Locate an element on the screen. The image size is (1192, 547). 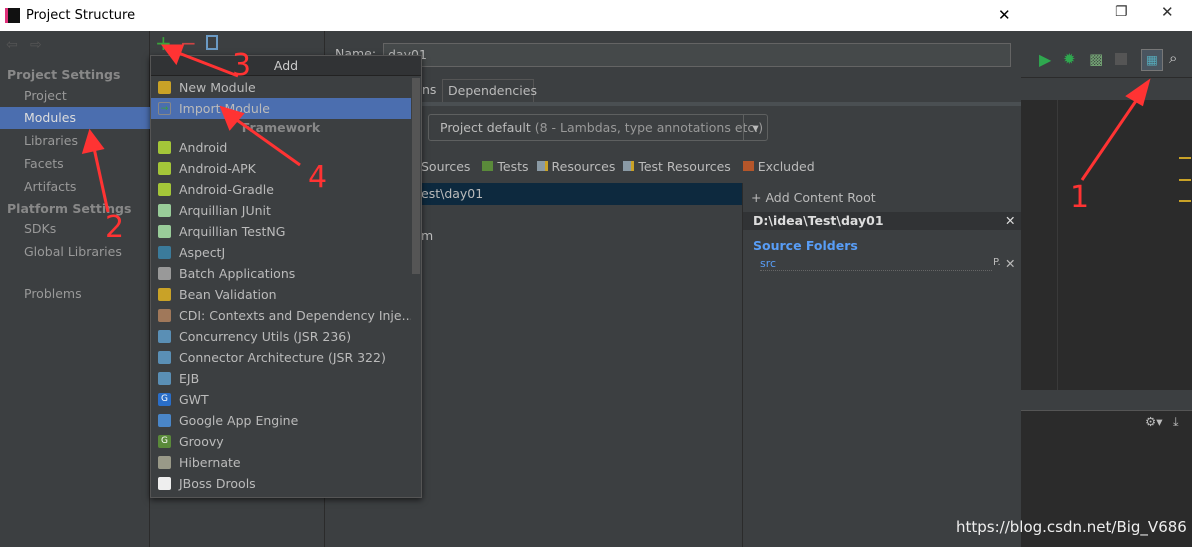
annotation-3: 3 is located at coordinates (242, 65).